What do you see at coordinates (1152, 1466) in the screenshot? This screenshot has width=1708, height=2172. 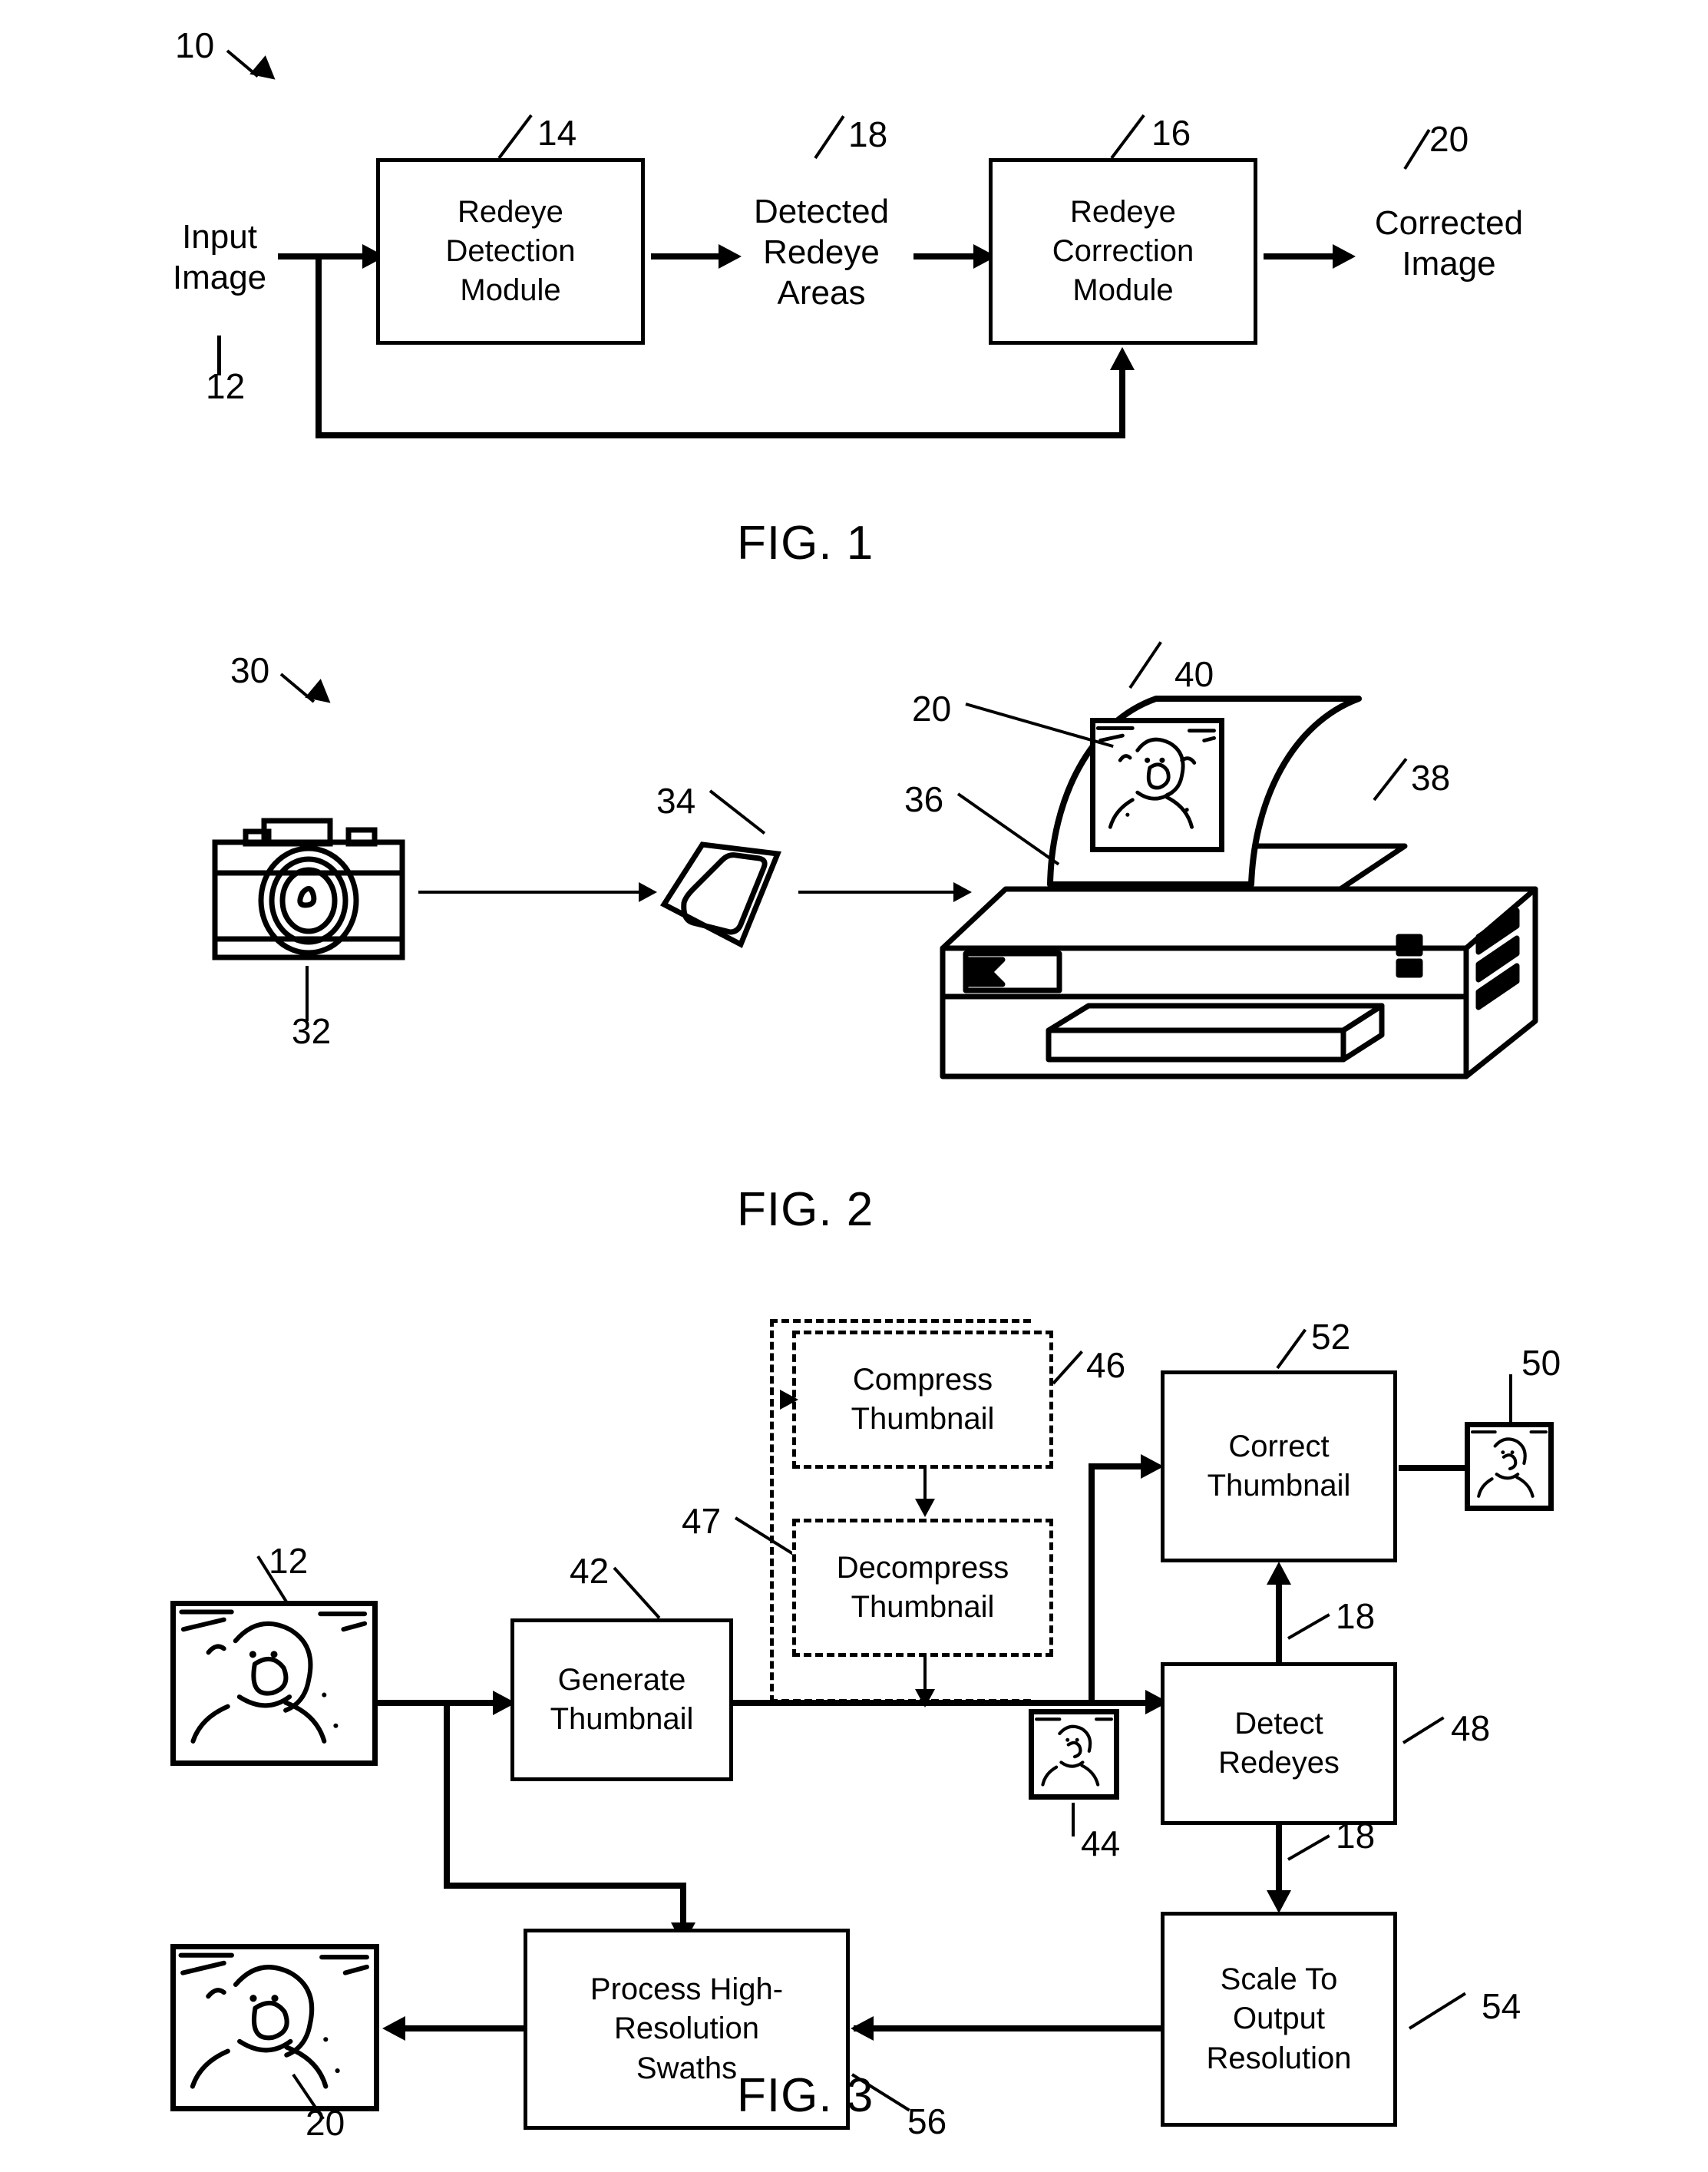 I see `fig3-arrowhead-into-correct` at bounding box center [1152, 1466].